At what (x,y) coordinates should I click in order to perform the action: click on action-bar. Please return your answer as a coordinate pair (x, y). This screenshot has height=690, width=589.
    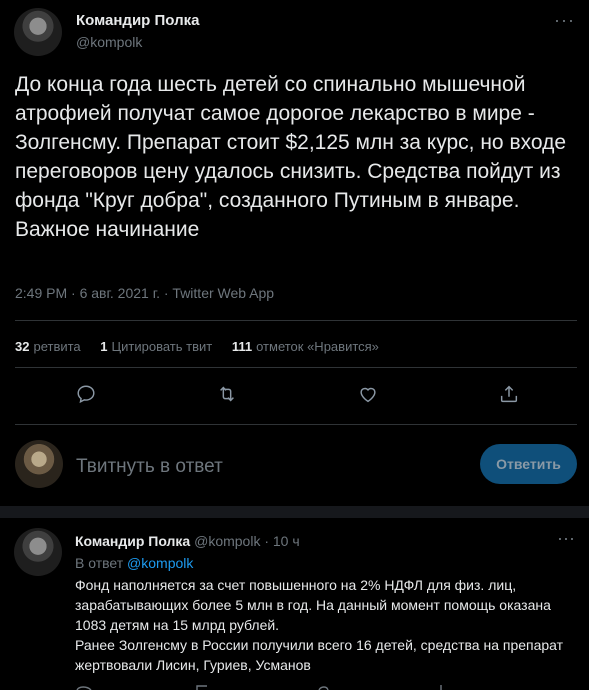
    Looking at the image, I should click on (294, 396).